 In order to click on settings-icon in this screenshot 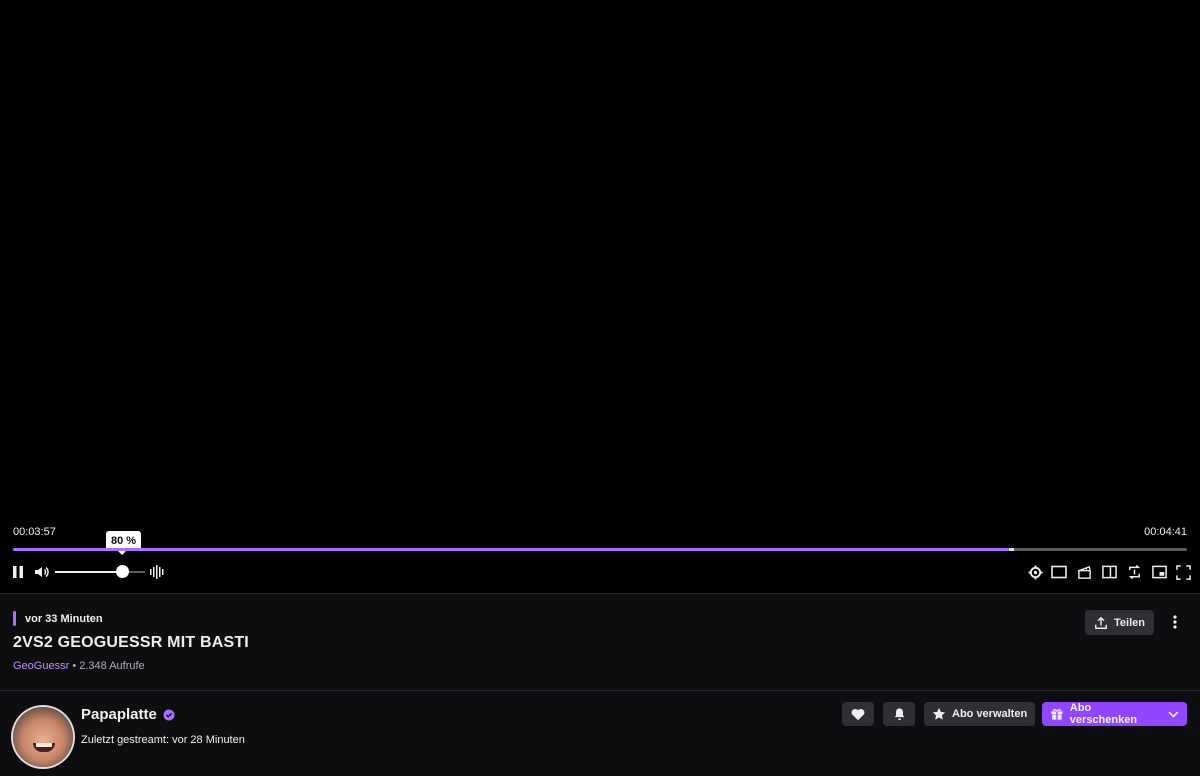, I will do `click(1035, 572)`.